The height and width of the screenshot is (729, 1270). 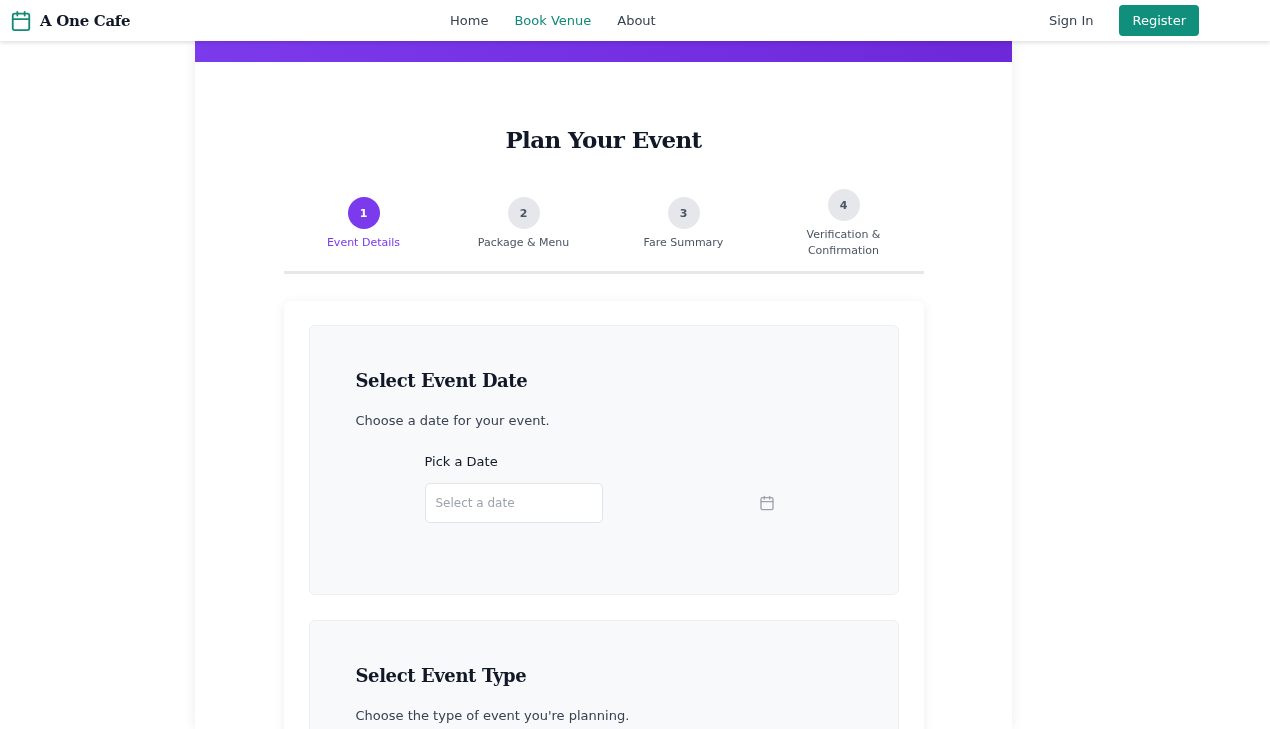 I want to click on step-label: Package & Menu, so click(x=523, y=243).